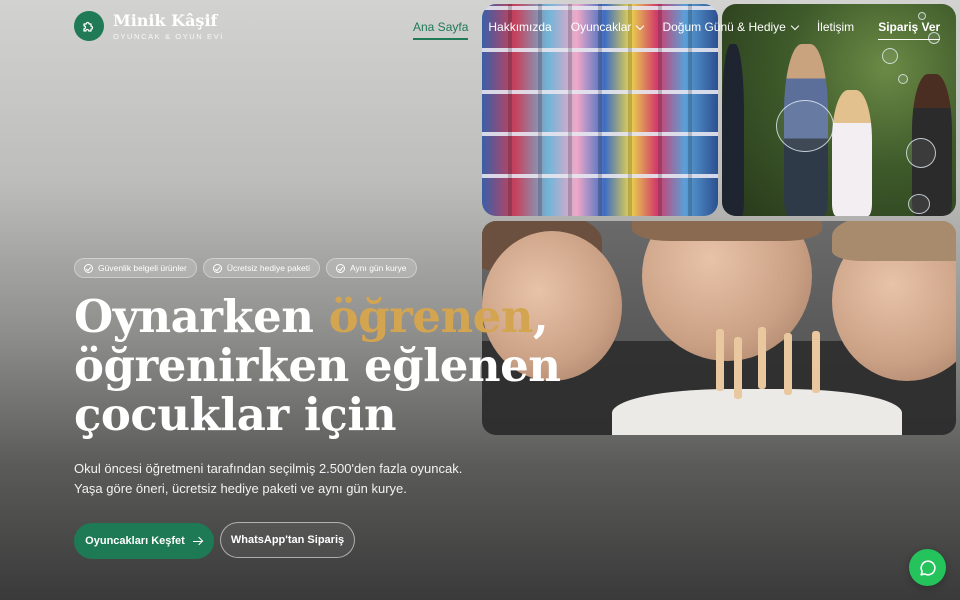 The height and width of the screenshot is (600, 960). What do you see at coordinates (378, 268) in the screenshot?
I see `badge-label: Aynı gün kurye` at bounding box center [378, 268].